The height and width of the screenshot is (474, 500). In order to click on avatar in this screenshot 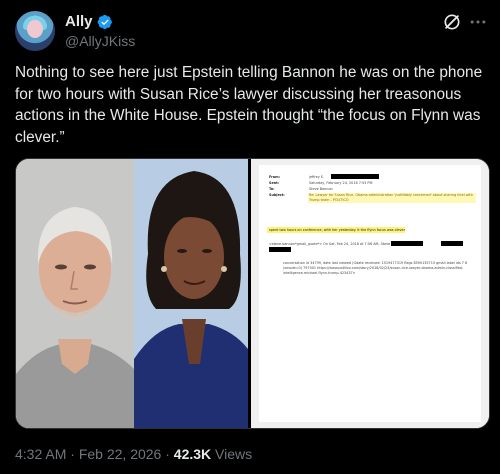, I will do `click(35, 31)`.